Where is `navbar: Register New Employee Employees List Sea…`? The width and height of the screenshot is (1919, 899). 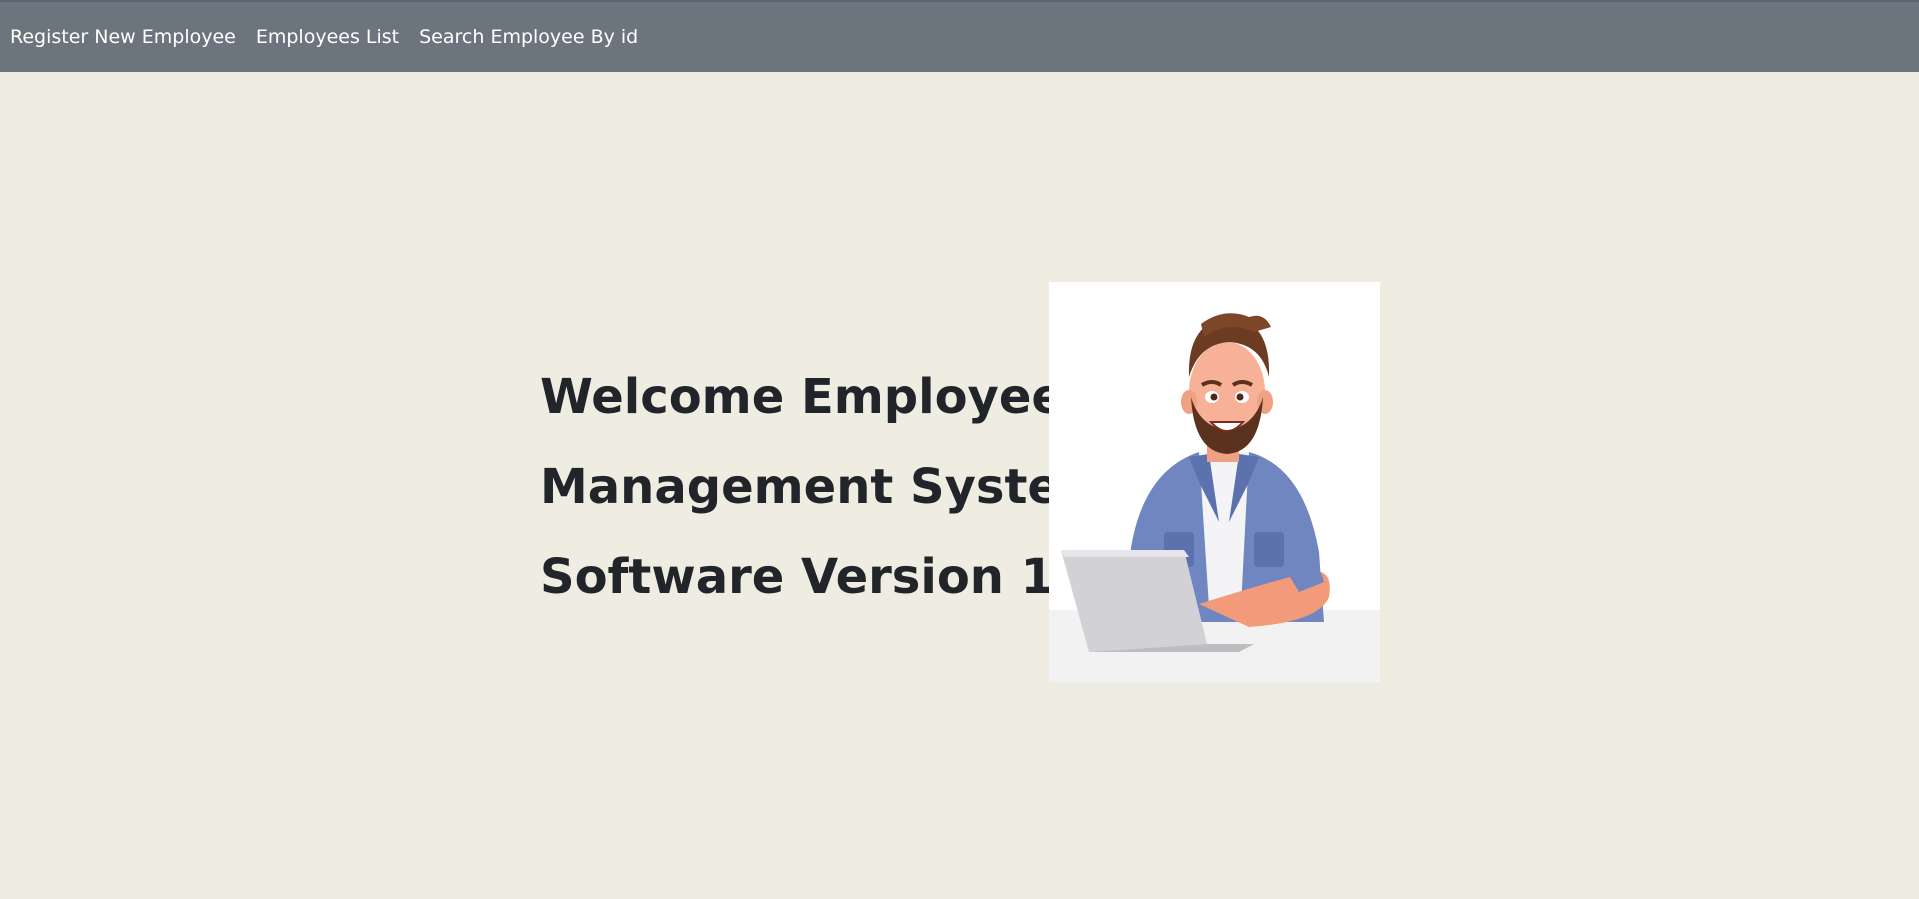
navbar: Register New Employee Employees List Sea… is located at coordinates (959, 37).